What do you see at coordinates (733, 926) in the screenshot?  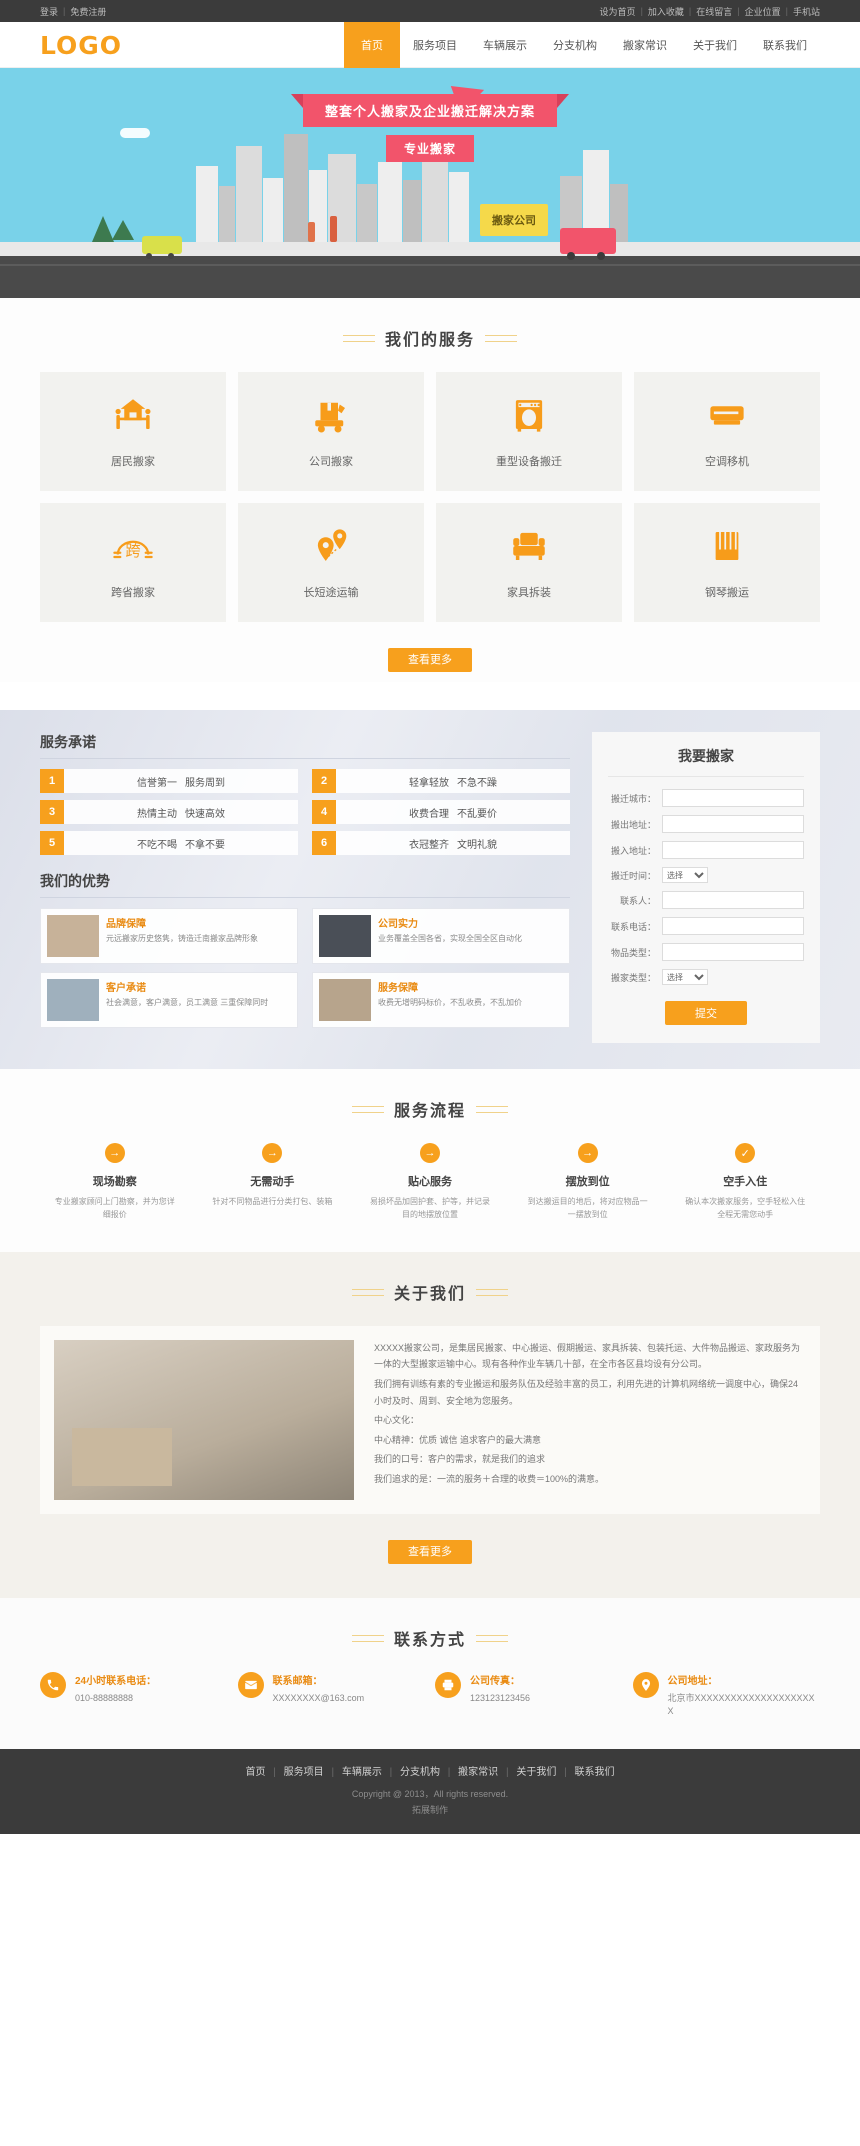 I see `contact-phone-input` at bounding box center [733, 926].